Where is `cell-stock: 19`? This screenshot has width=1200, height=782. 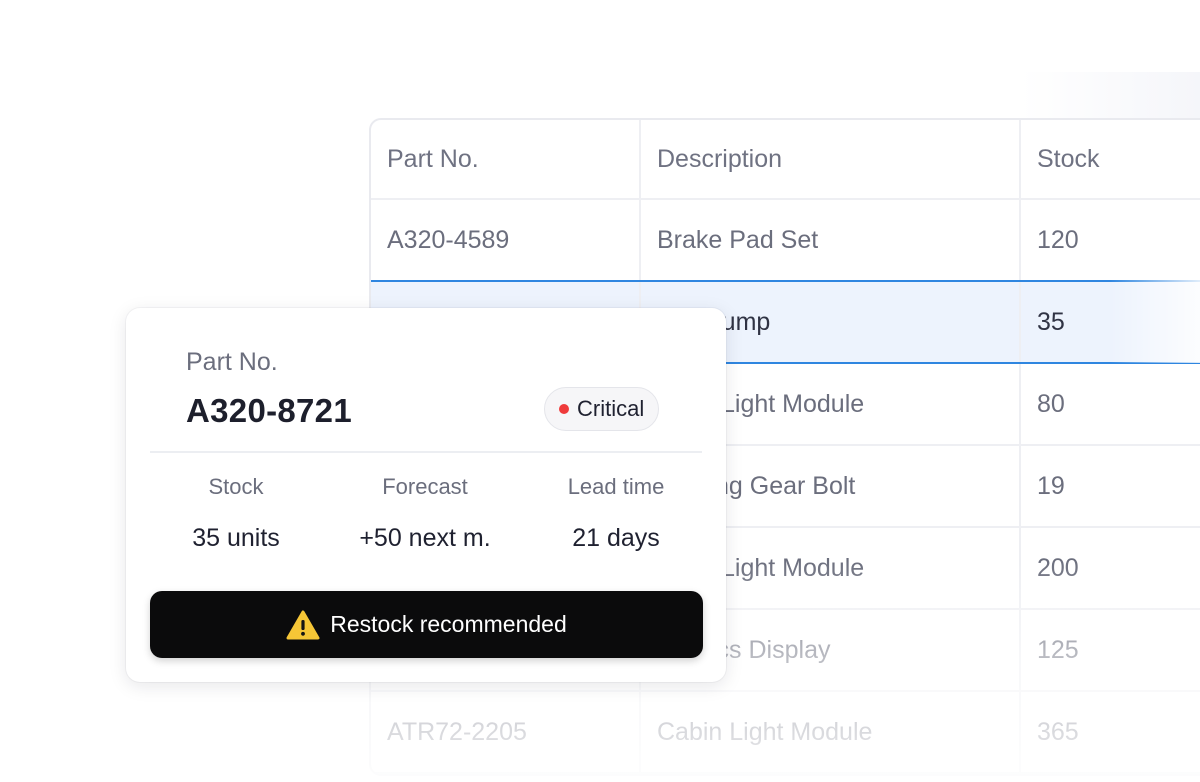
cell-stock: 19 is located at coordinates (1051, 485).